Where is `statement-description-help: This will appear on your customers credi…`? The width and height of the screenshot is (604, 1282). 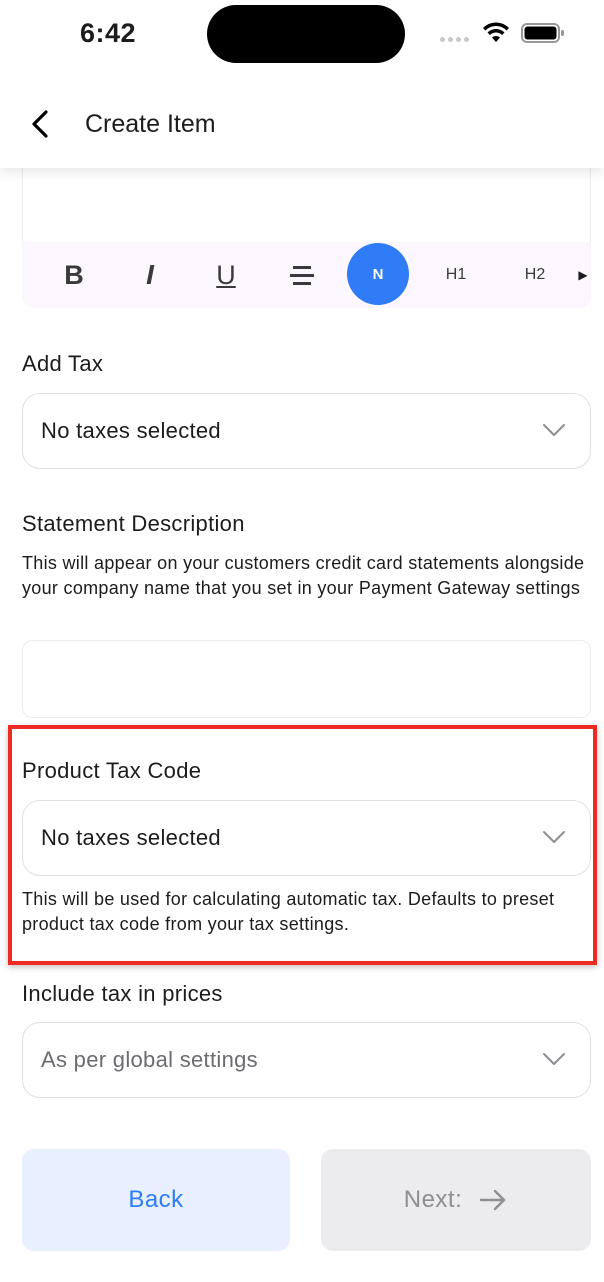
statement-description-help: This will appear on your customers credi… is located at coordinates (303, 575).